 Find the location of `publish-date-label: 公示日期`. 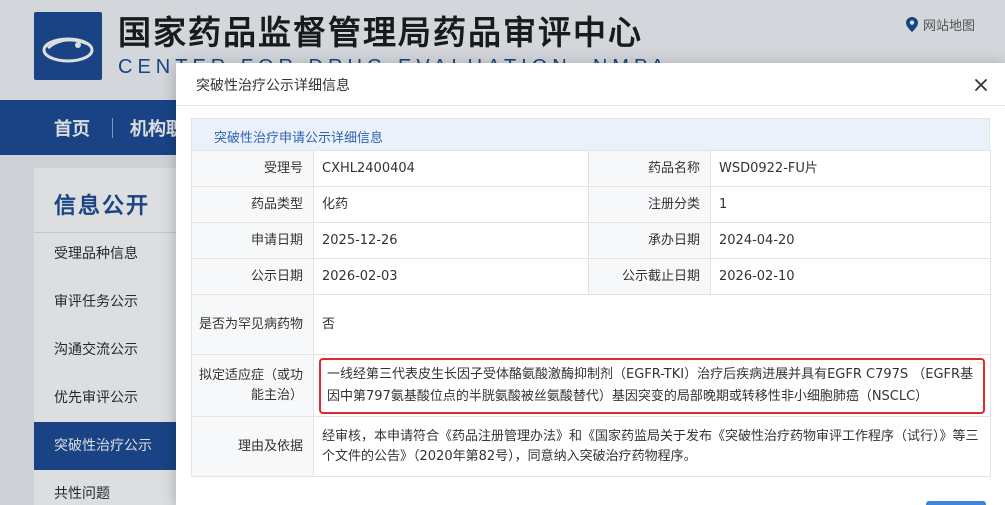

publish-date-label: 公示日期 is located at coordinates (252, 276).